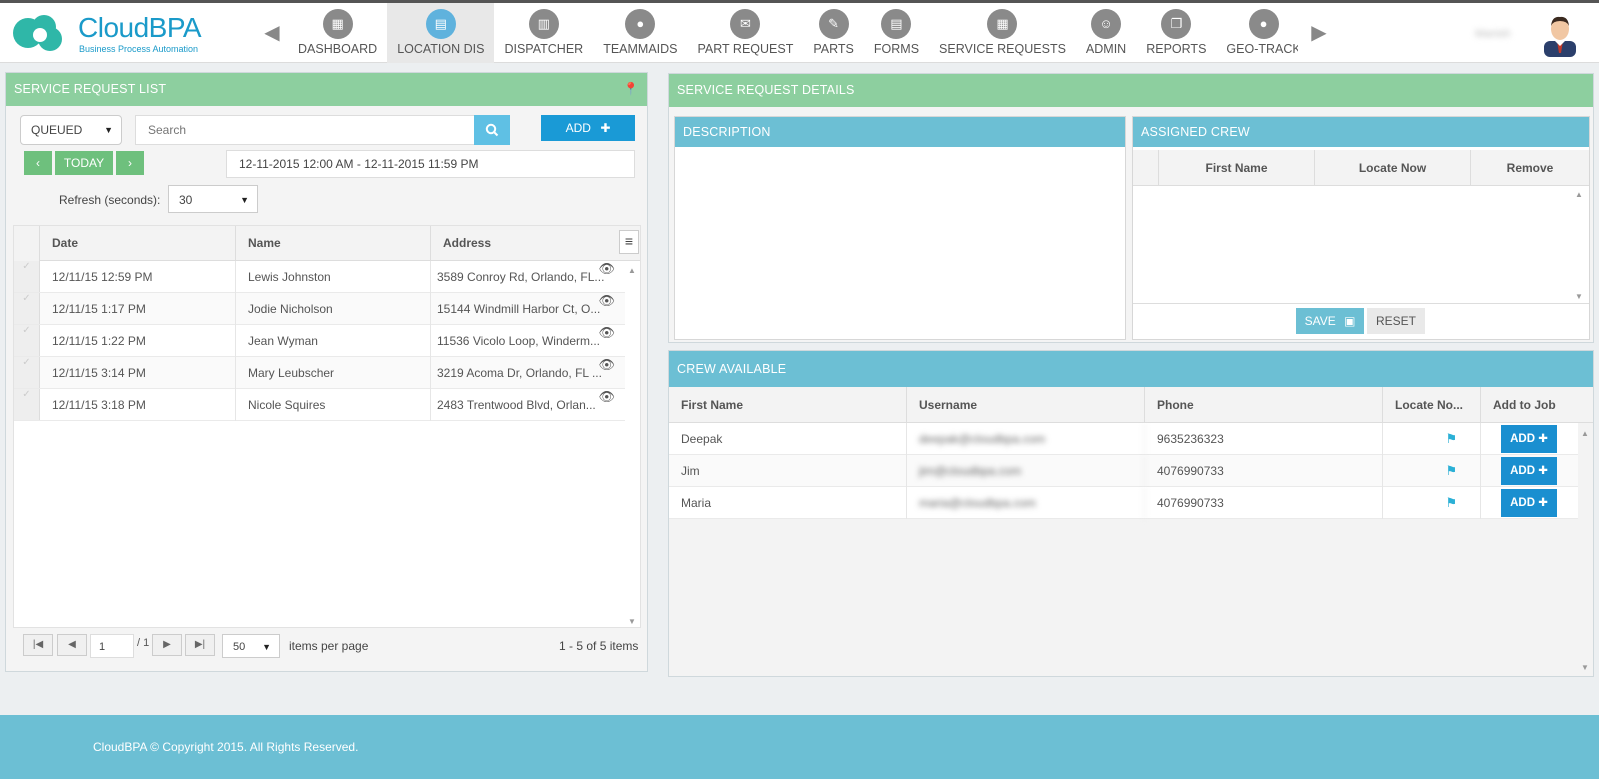 The width and height of the screenshot is (1599, 779). I want to click on search-button, so click(492, 130).